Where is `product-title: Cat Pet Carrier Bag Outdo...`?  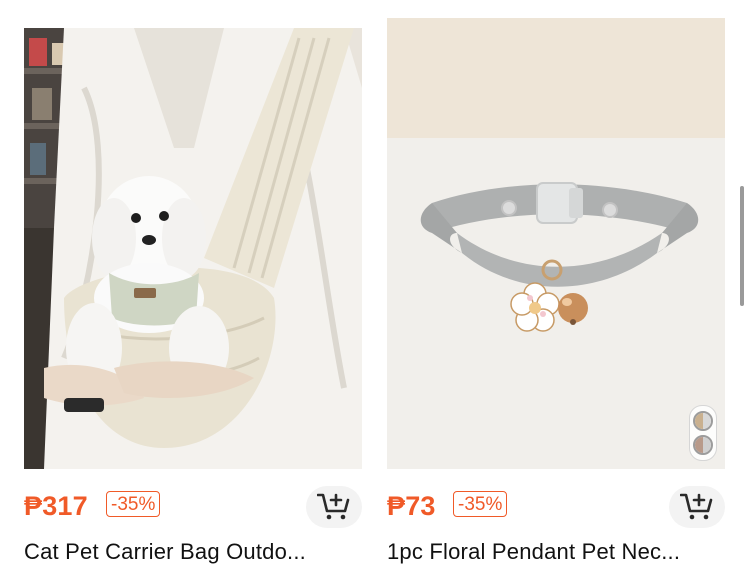
product-title: Cat Pet Carrier Bag Outdo... is located at coordinates (193, 551).